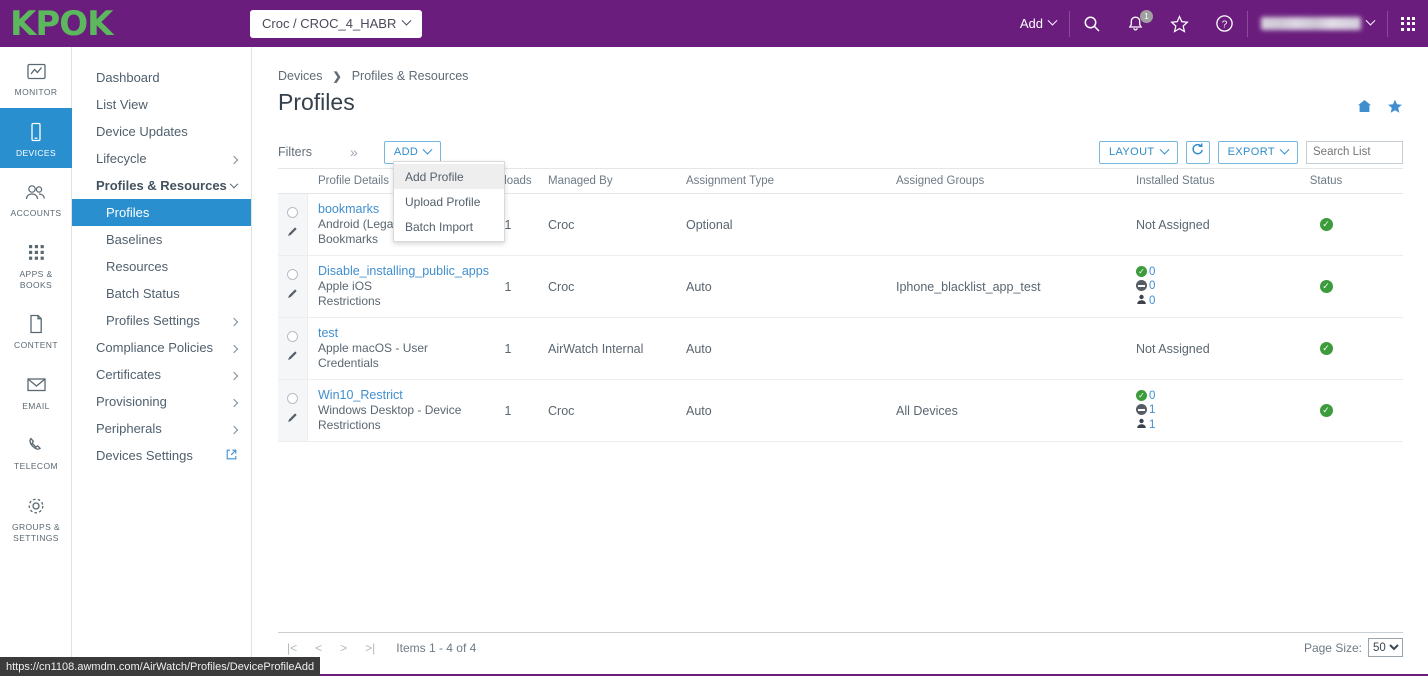 This screenshot has width=1428, height=676. Describe the element at coordinates (1395, 109) in the screenshot. I see `star-filled-icon` at that location.